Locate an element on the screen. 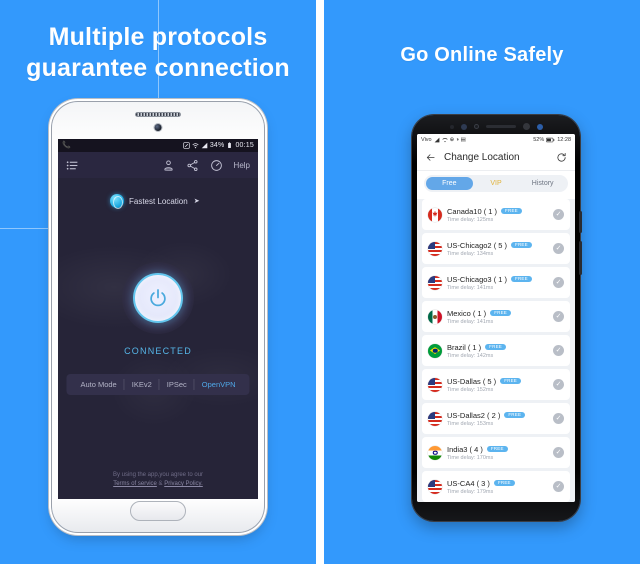  speedometer-icon is located at coordinates (216, 165).